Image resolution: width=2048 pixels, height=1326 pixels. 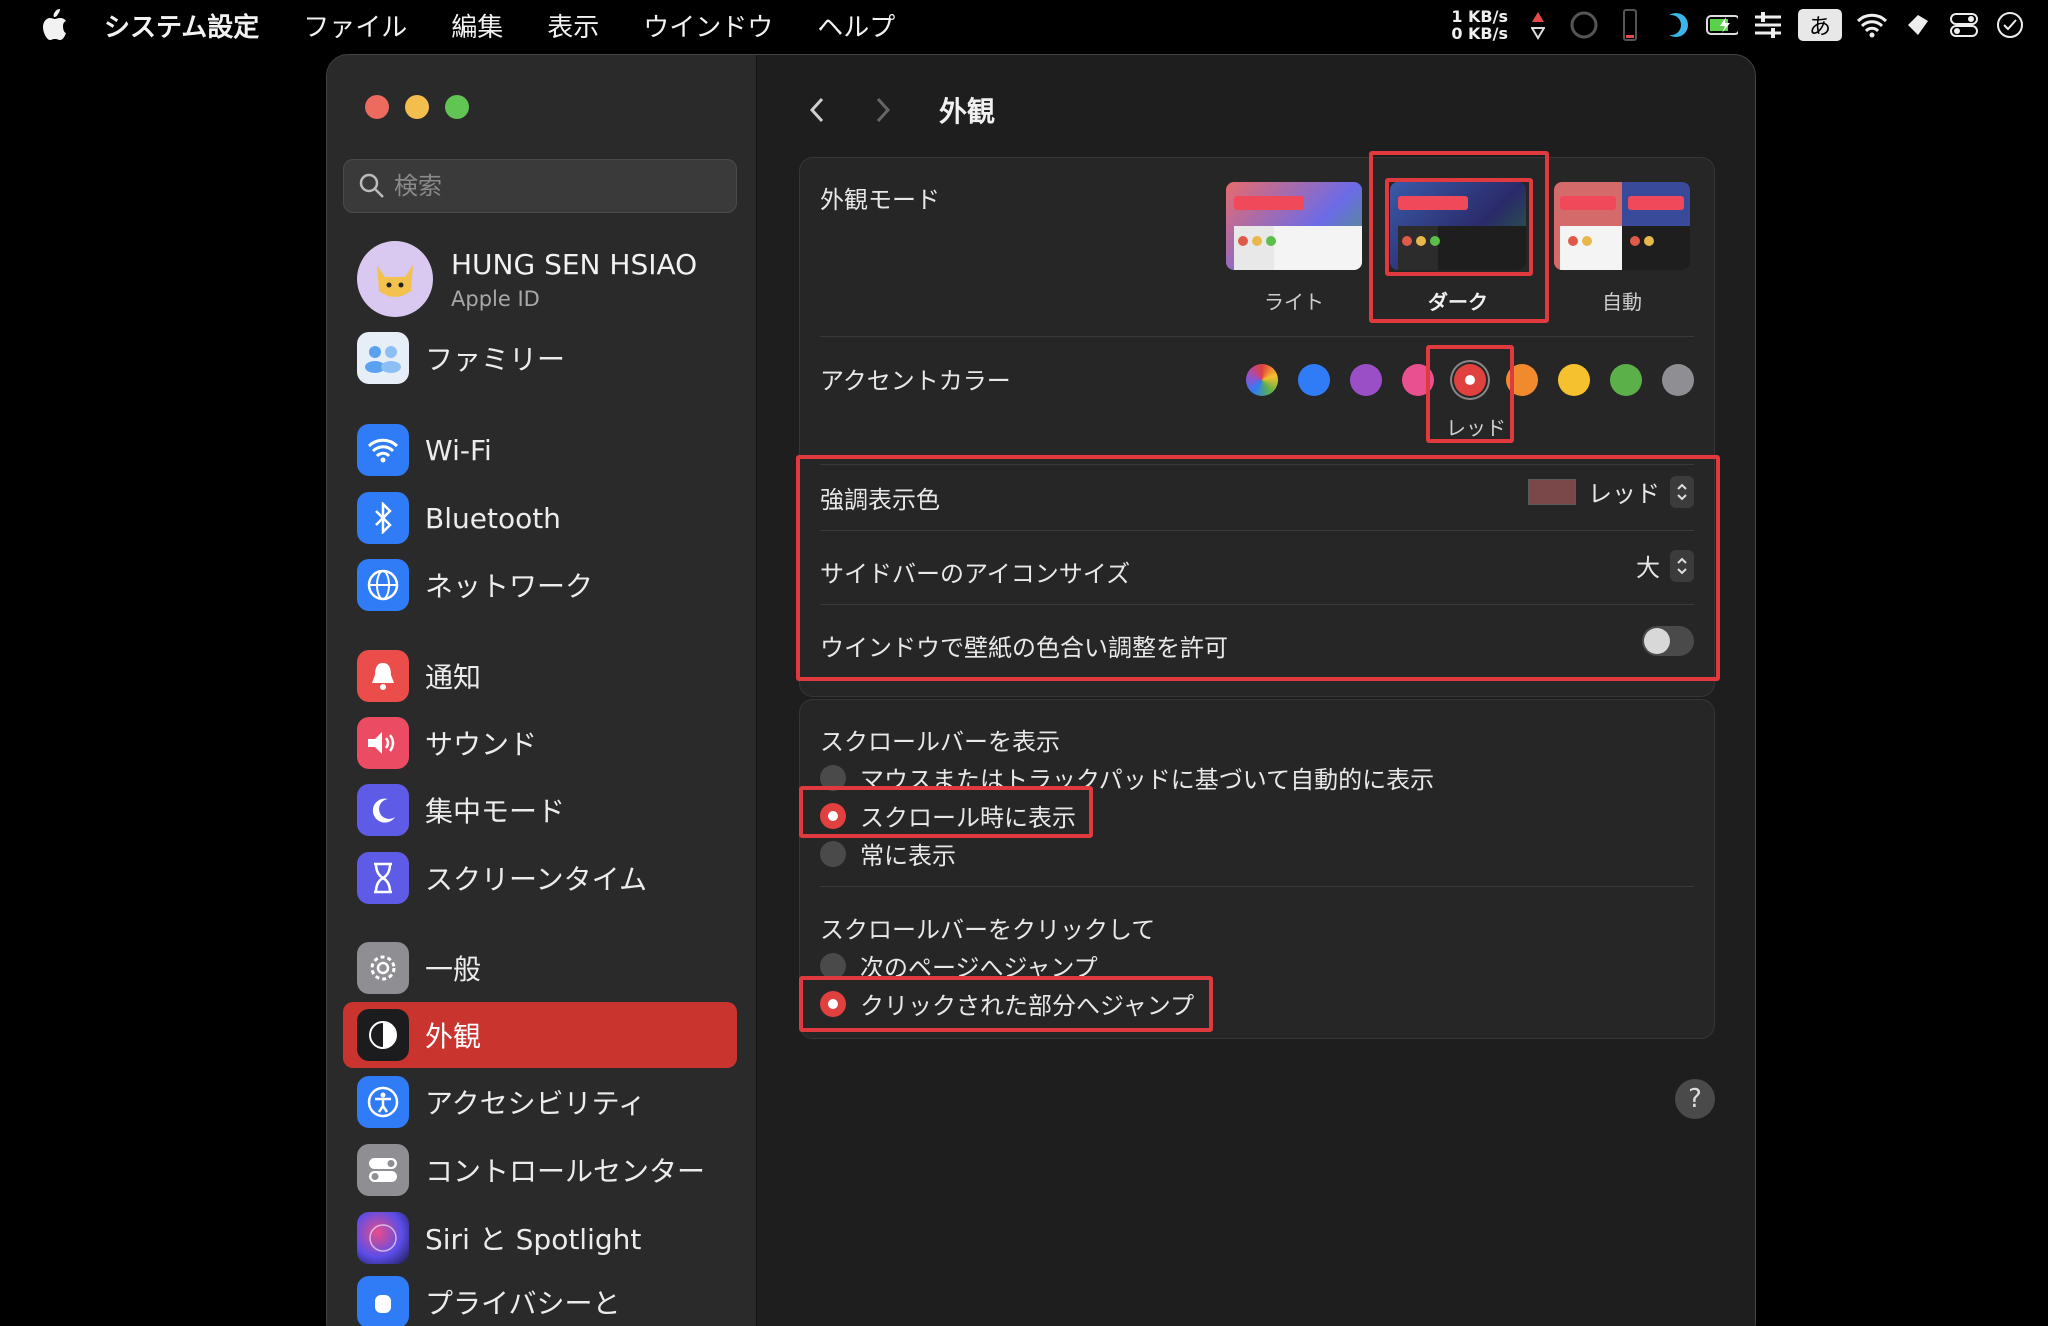 I want to click on apple-logo-icon, so click(x=54, y=25).